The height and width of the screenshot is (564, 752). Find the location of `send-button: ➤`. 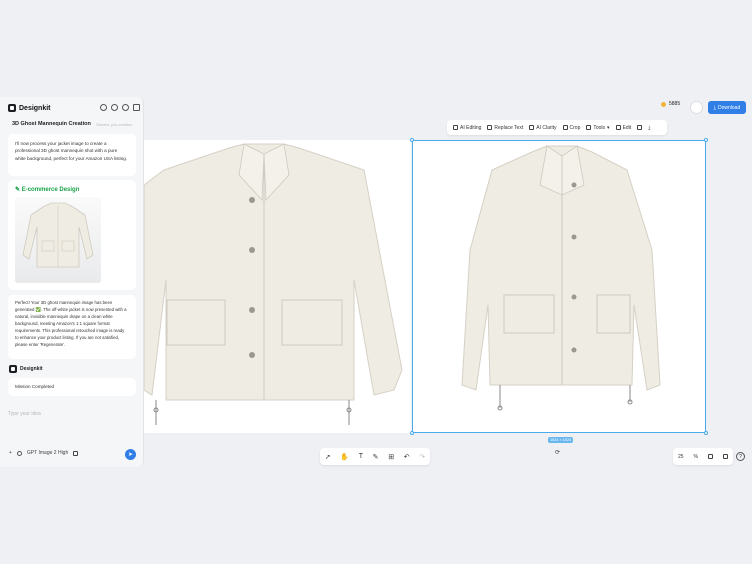

send-button: ➤ is located at coordinates (130, 454).